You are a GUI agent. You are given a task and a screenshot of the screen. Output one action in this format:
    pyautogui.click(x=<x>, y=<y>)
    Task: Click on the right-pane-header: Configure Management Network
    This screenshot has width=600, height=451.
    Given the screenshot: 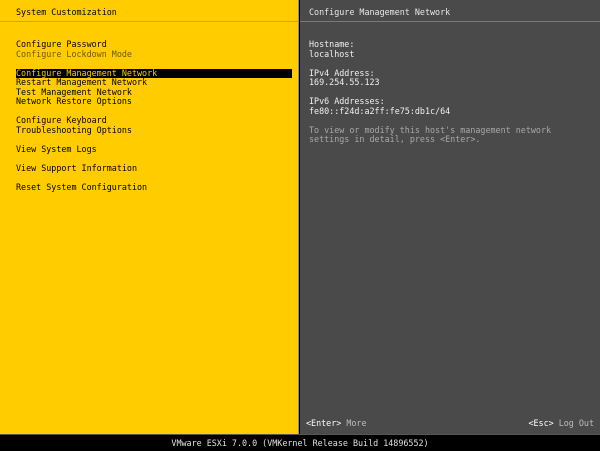 What is the action you would take?
    pyautogui.click(x=450, y=11)
    